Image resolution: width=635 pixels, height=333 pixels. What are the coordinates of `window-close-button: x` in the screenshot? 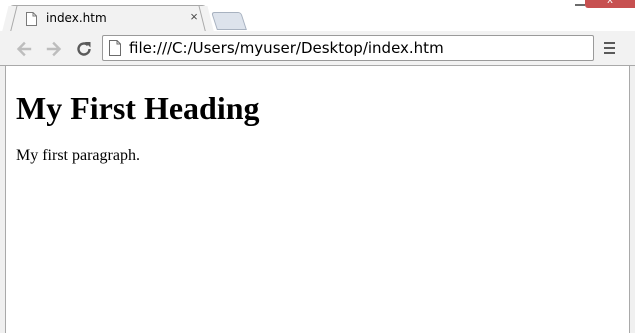 It's located at (610, 4).